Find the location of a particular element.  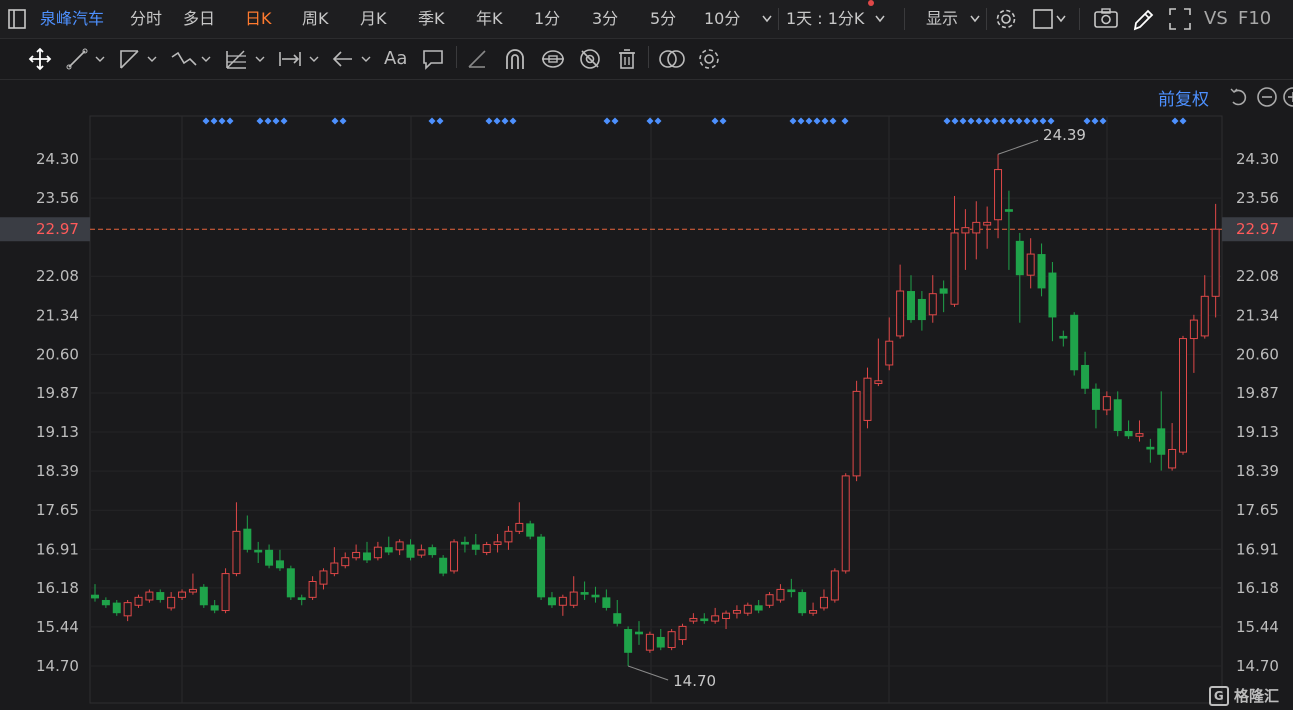

period-tab: 月K is located at coordinates (373, 19).